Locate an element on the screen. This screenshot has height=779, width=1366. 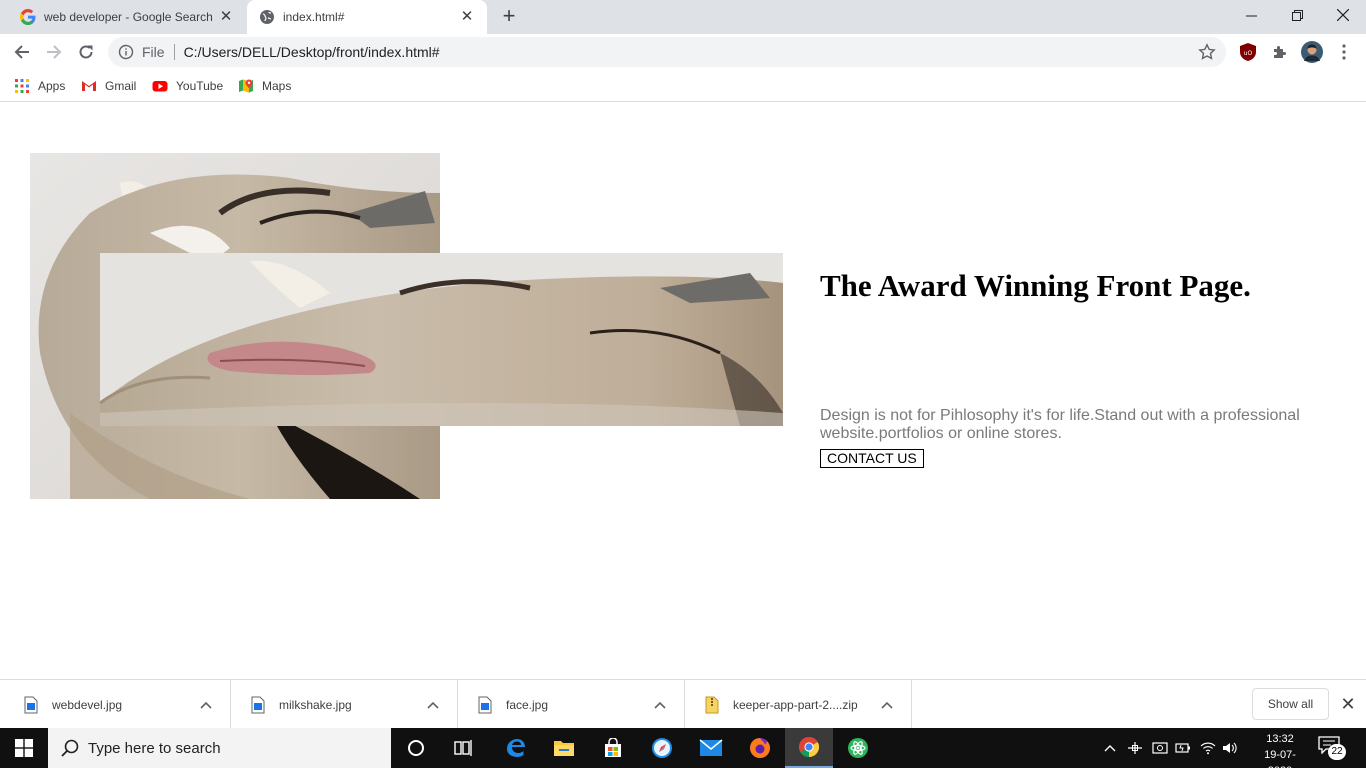
bookmark-gmail: Gmail is located at coordinates (108, 86).